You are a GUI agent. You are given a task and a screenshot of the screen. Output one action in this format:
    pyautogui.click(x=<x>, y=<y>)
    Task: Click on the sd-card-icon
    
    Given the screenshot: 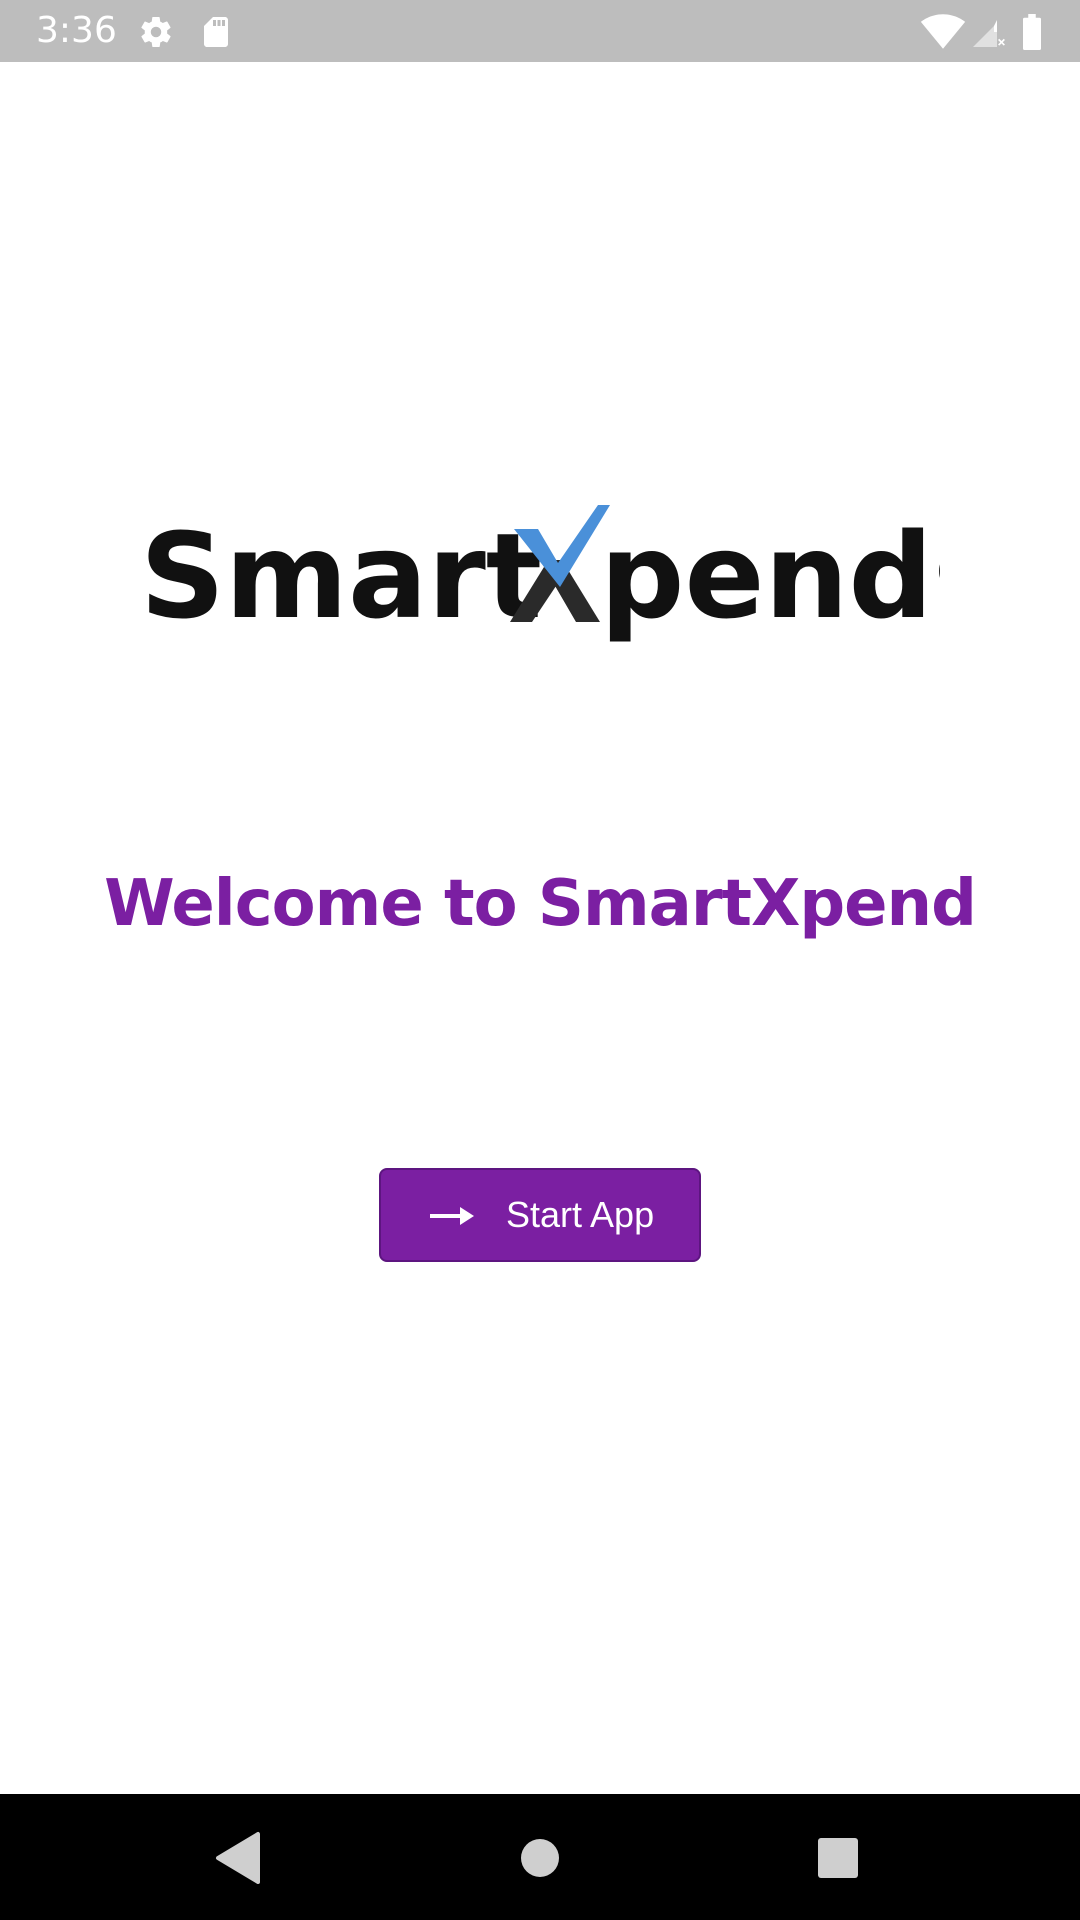 What is the action you would take?
    pyautogui.click(x=216, y=32)
    